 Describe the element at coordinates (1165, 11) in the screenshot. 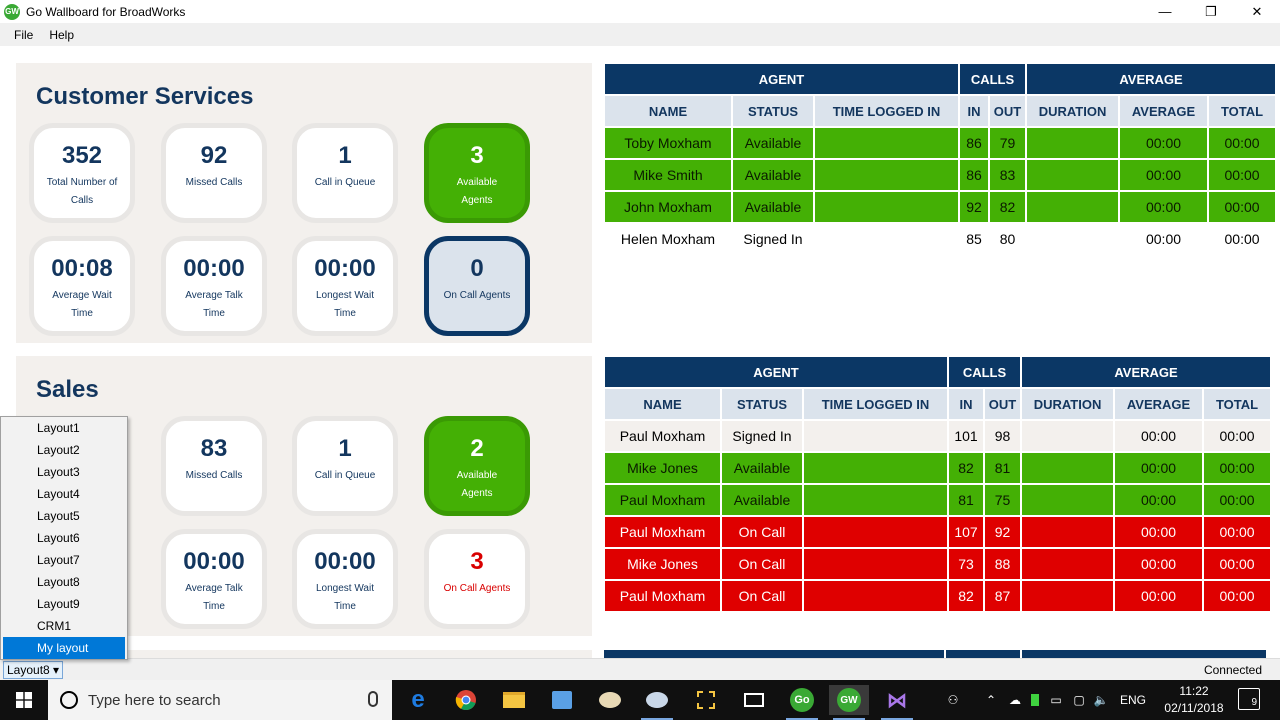

I see `minimize-button: —` at that location.